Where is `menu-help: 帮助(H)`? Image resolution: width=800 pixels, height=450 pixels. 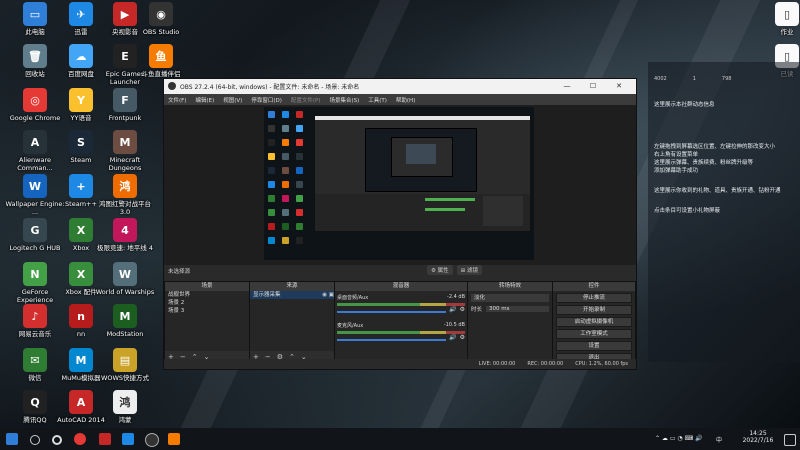
menu-help: 帮助(H) is located at coordinates (405, 100).